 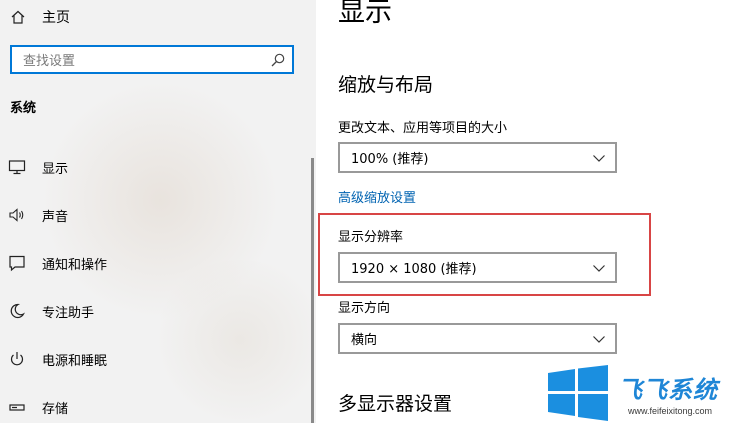 I want to click on dropdown-value: 100% (推荐), so click(x=390, y=159).